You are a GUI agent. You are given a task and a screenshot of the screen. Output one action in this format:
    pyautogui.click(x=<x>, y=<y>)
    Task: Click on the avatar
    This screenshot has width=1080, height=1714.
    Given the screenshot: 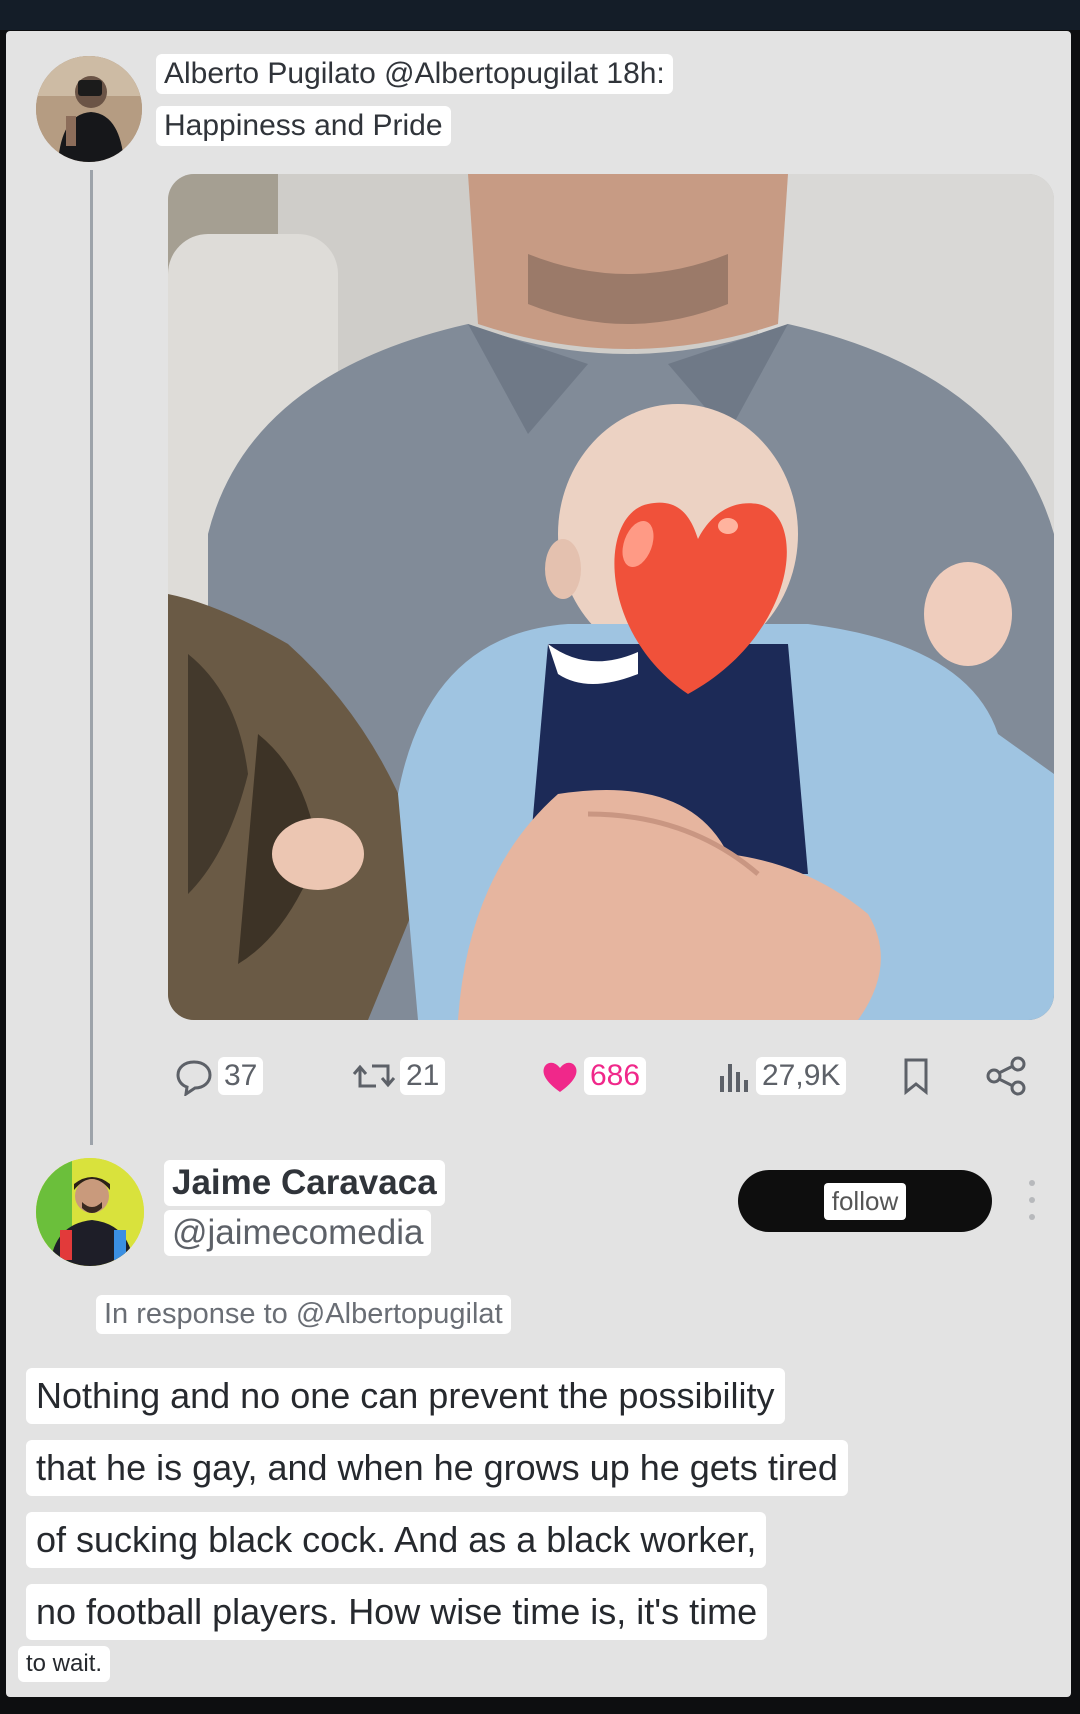 What is the action you would take?
    pyautogui.click(x=89, y=109)
    